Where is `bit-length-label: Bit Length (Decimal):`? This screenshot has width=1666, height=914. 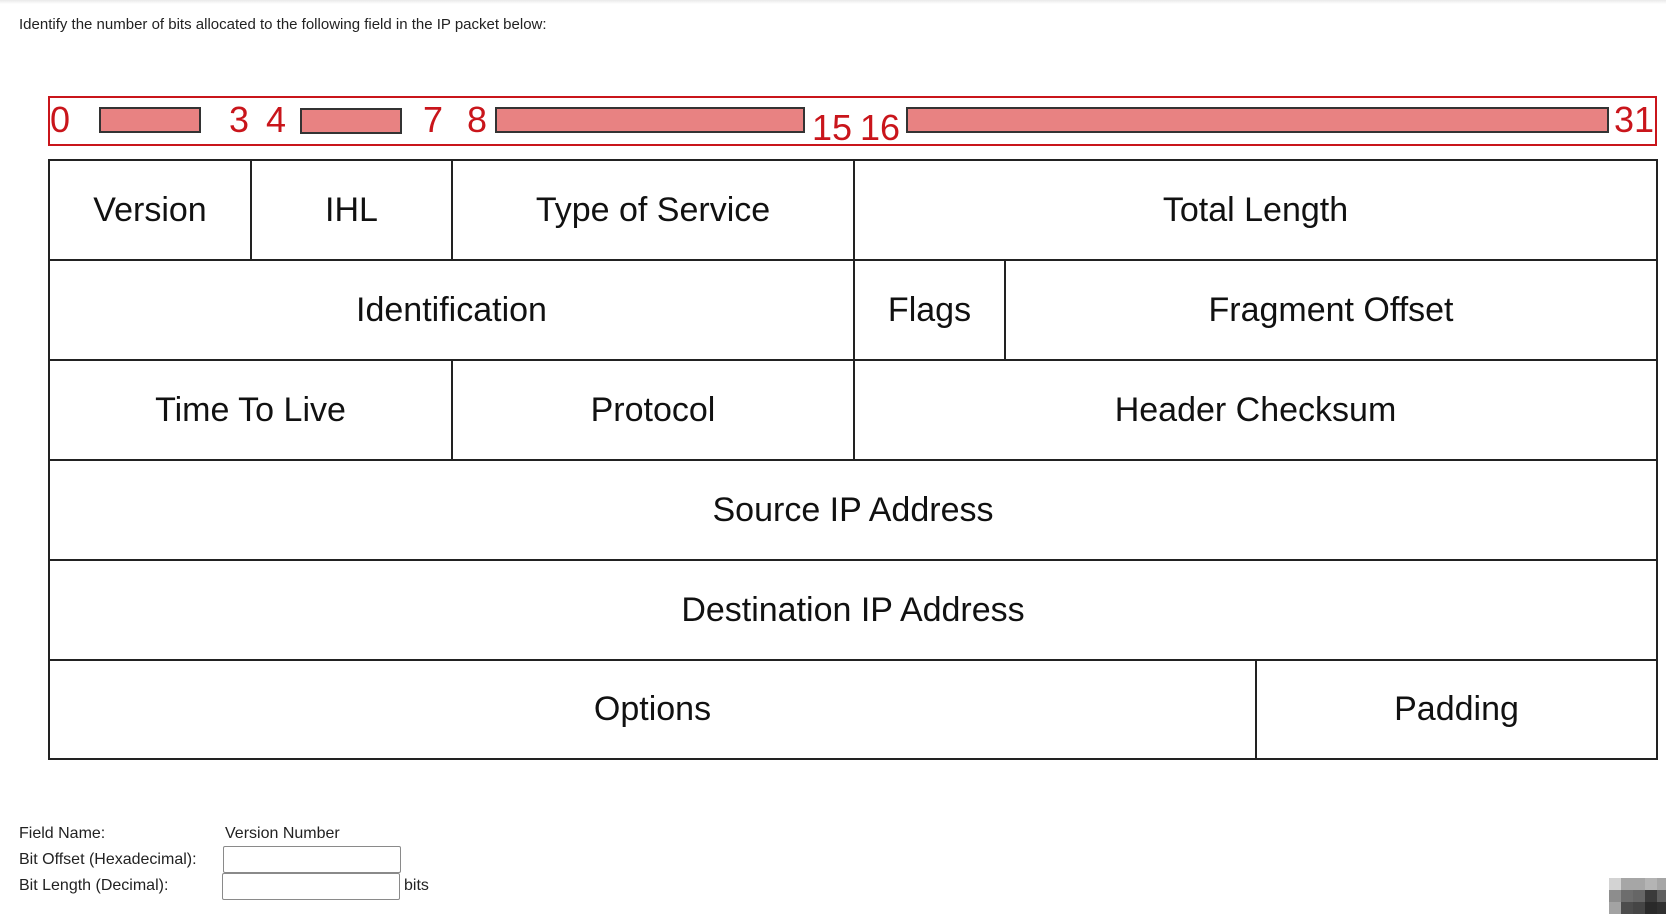
bit-length-label: Bit Length (Decimal): is located at coordinates (94, 885).